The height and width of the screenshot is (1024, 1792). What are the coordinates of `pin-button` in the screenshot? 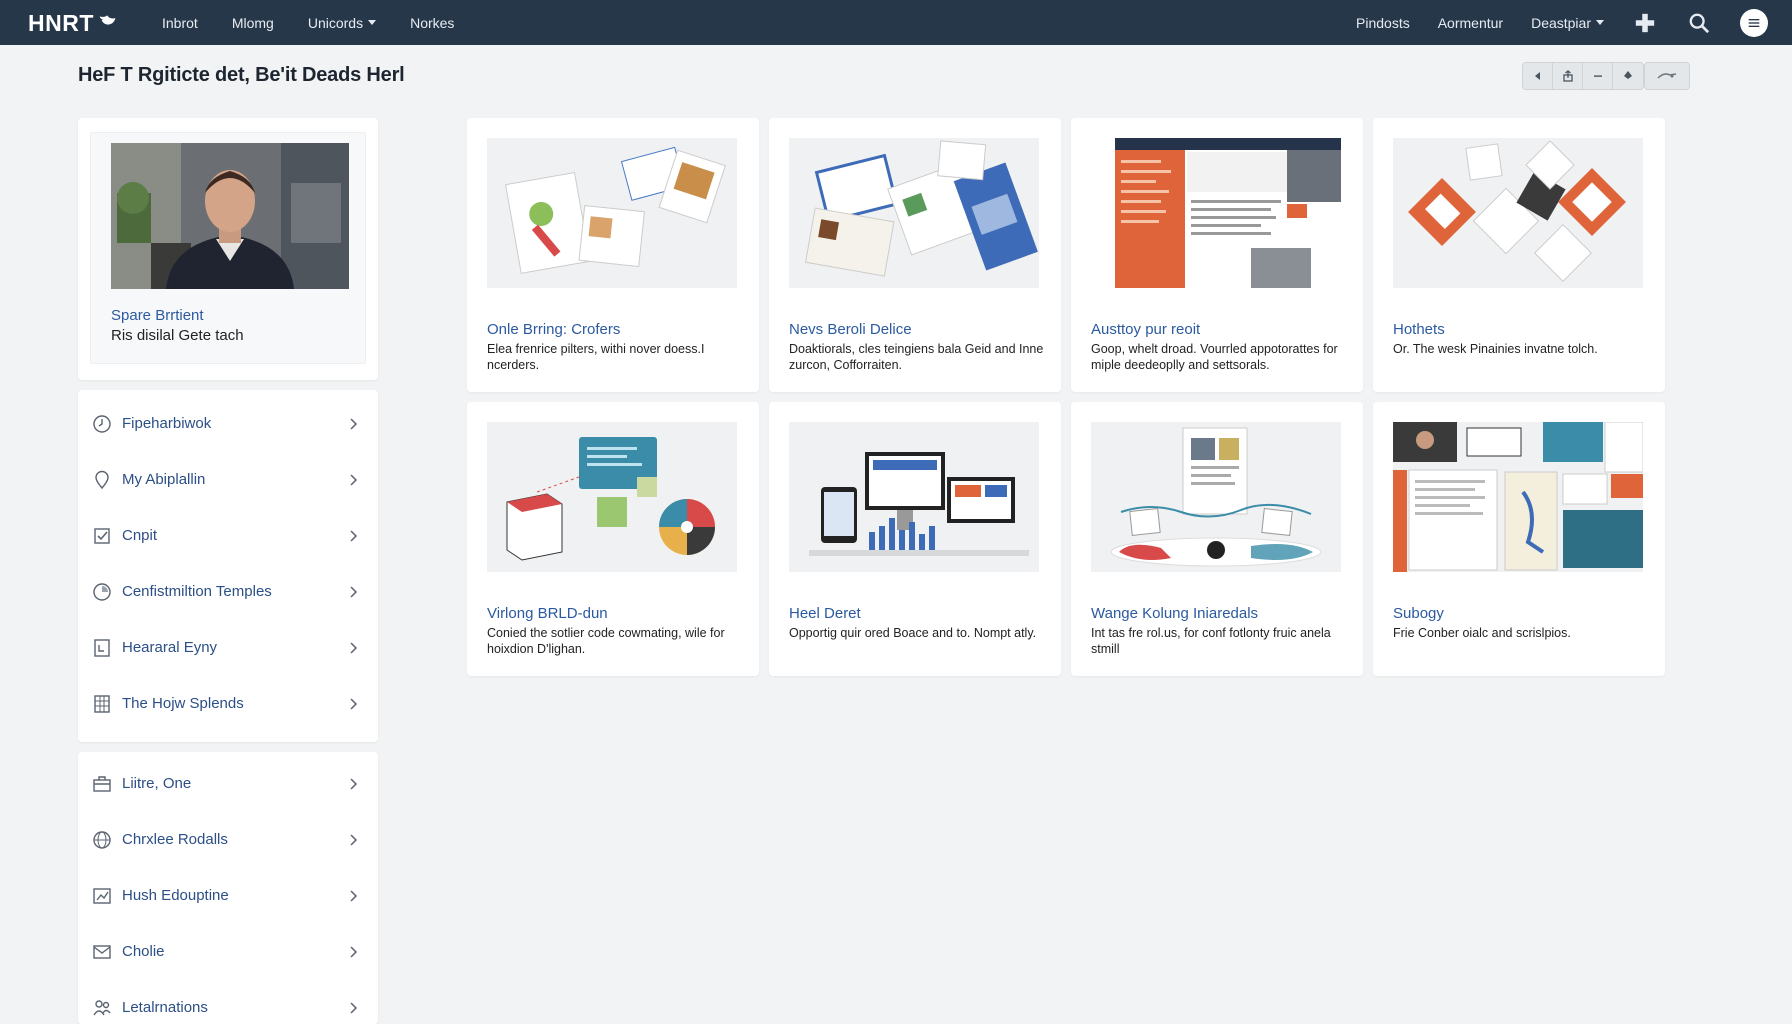 It's located at (1628, 76).